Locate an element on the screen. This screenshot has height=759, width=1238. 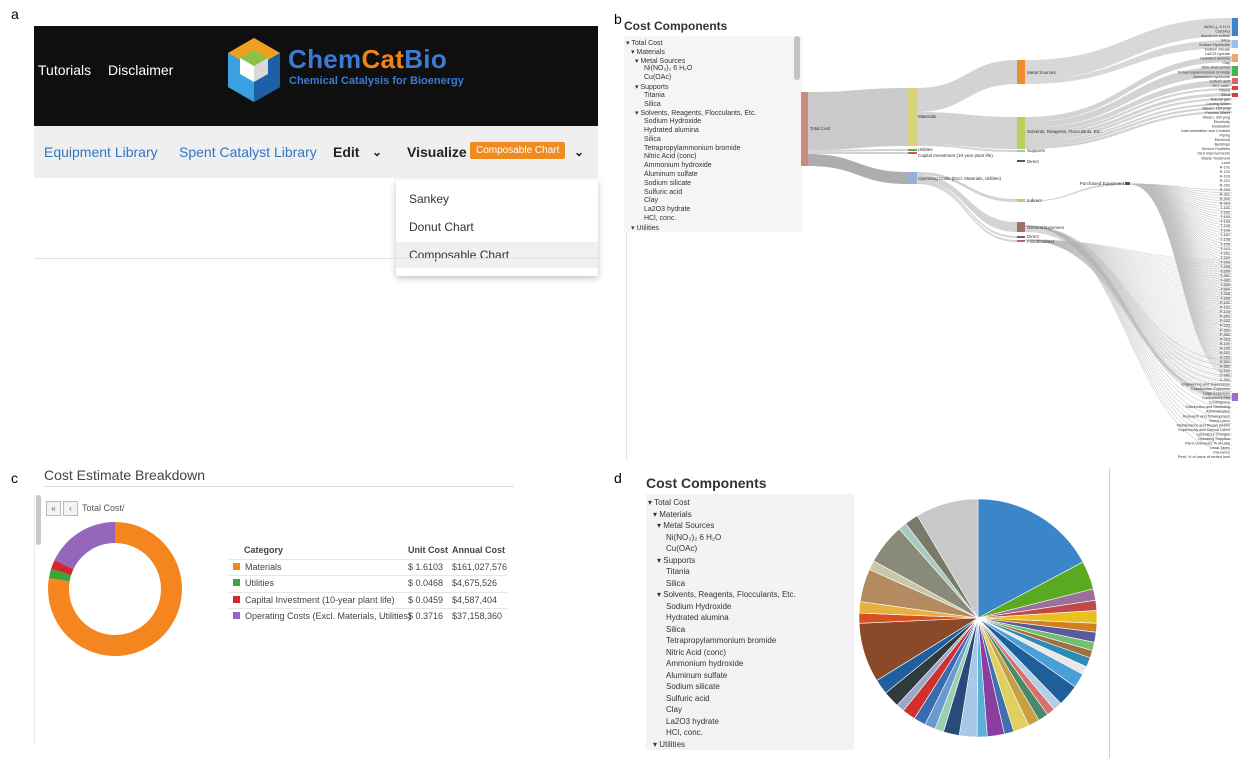
disclaimer-link: Disclaimer is located at coordinates (140, 70).